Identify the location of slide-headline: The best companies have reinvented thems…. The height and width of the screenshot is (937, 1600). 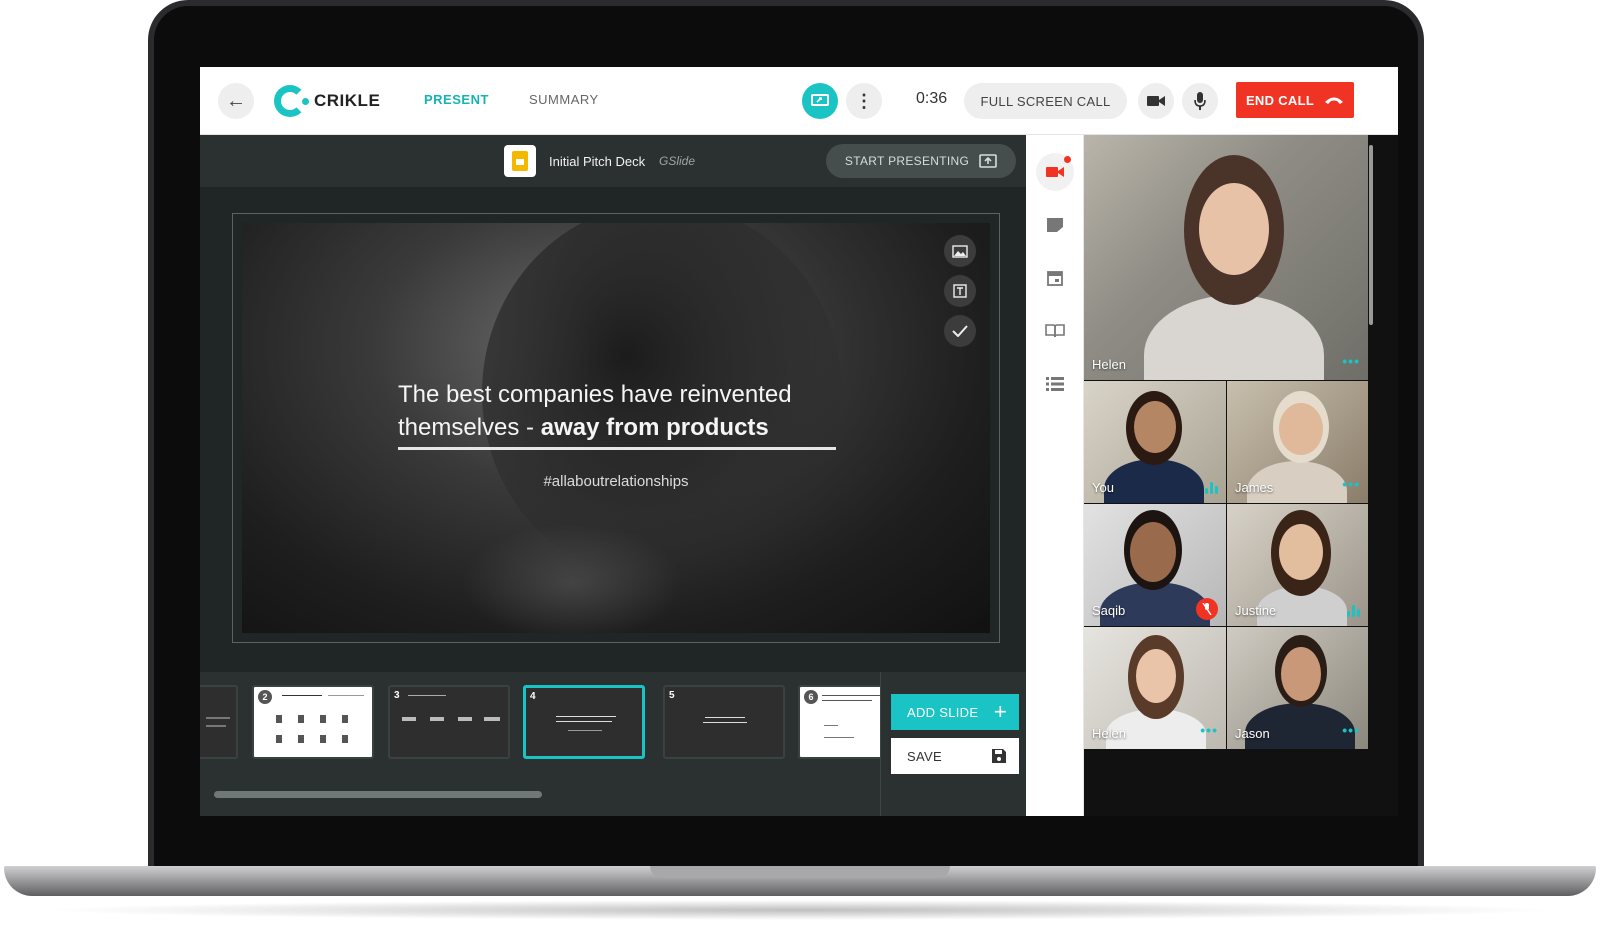
(618, 411).